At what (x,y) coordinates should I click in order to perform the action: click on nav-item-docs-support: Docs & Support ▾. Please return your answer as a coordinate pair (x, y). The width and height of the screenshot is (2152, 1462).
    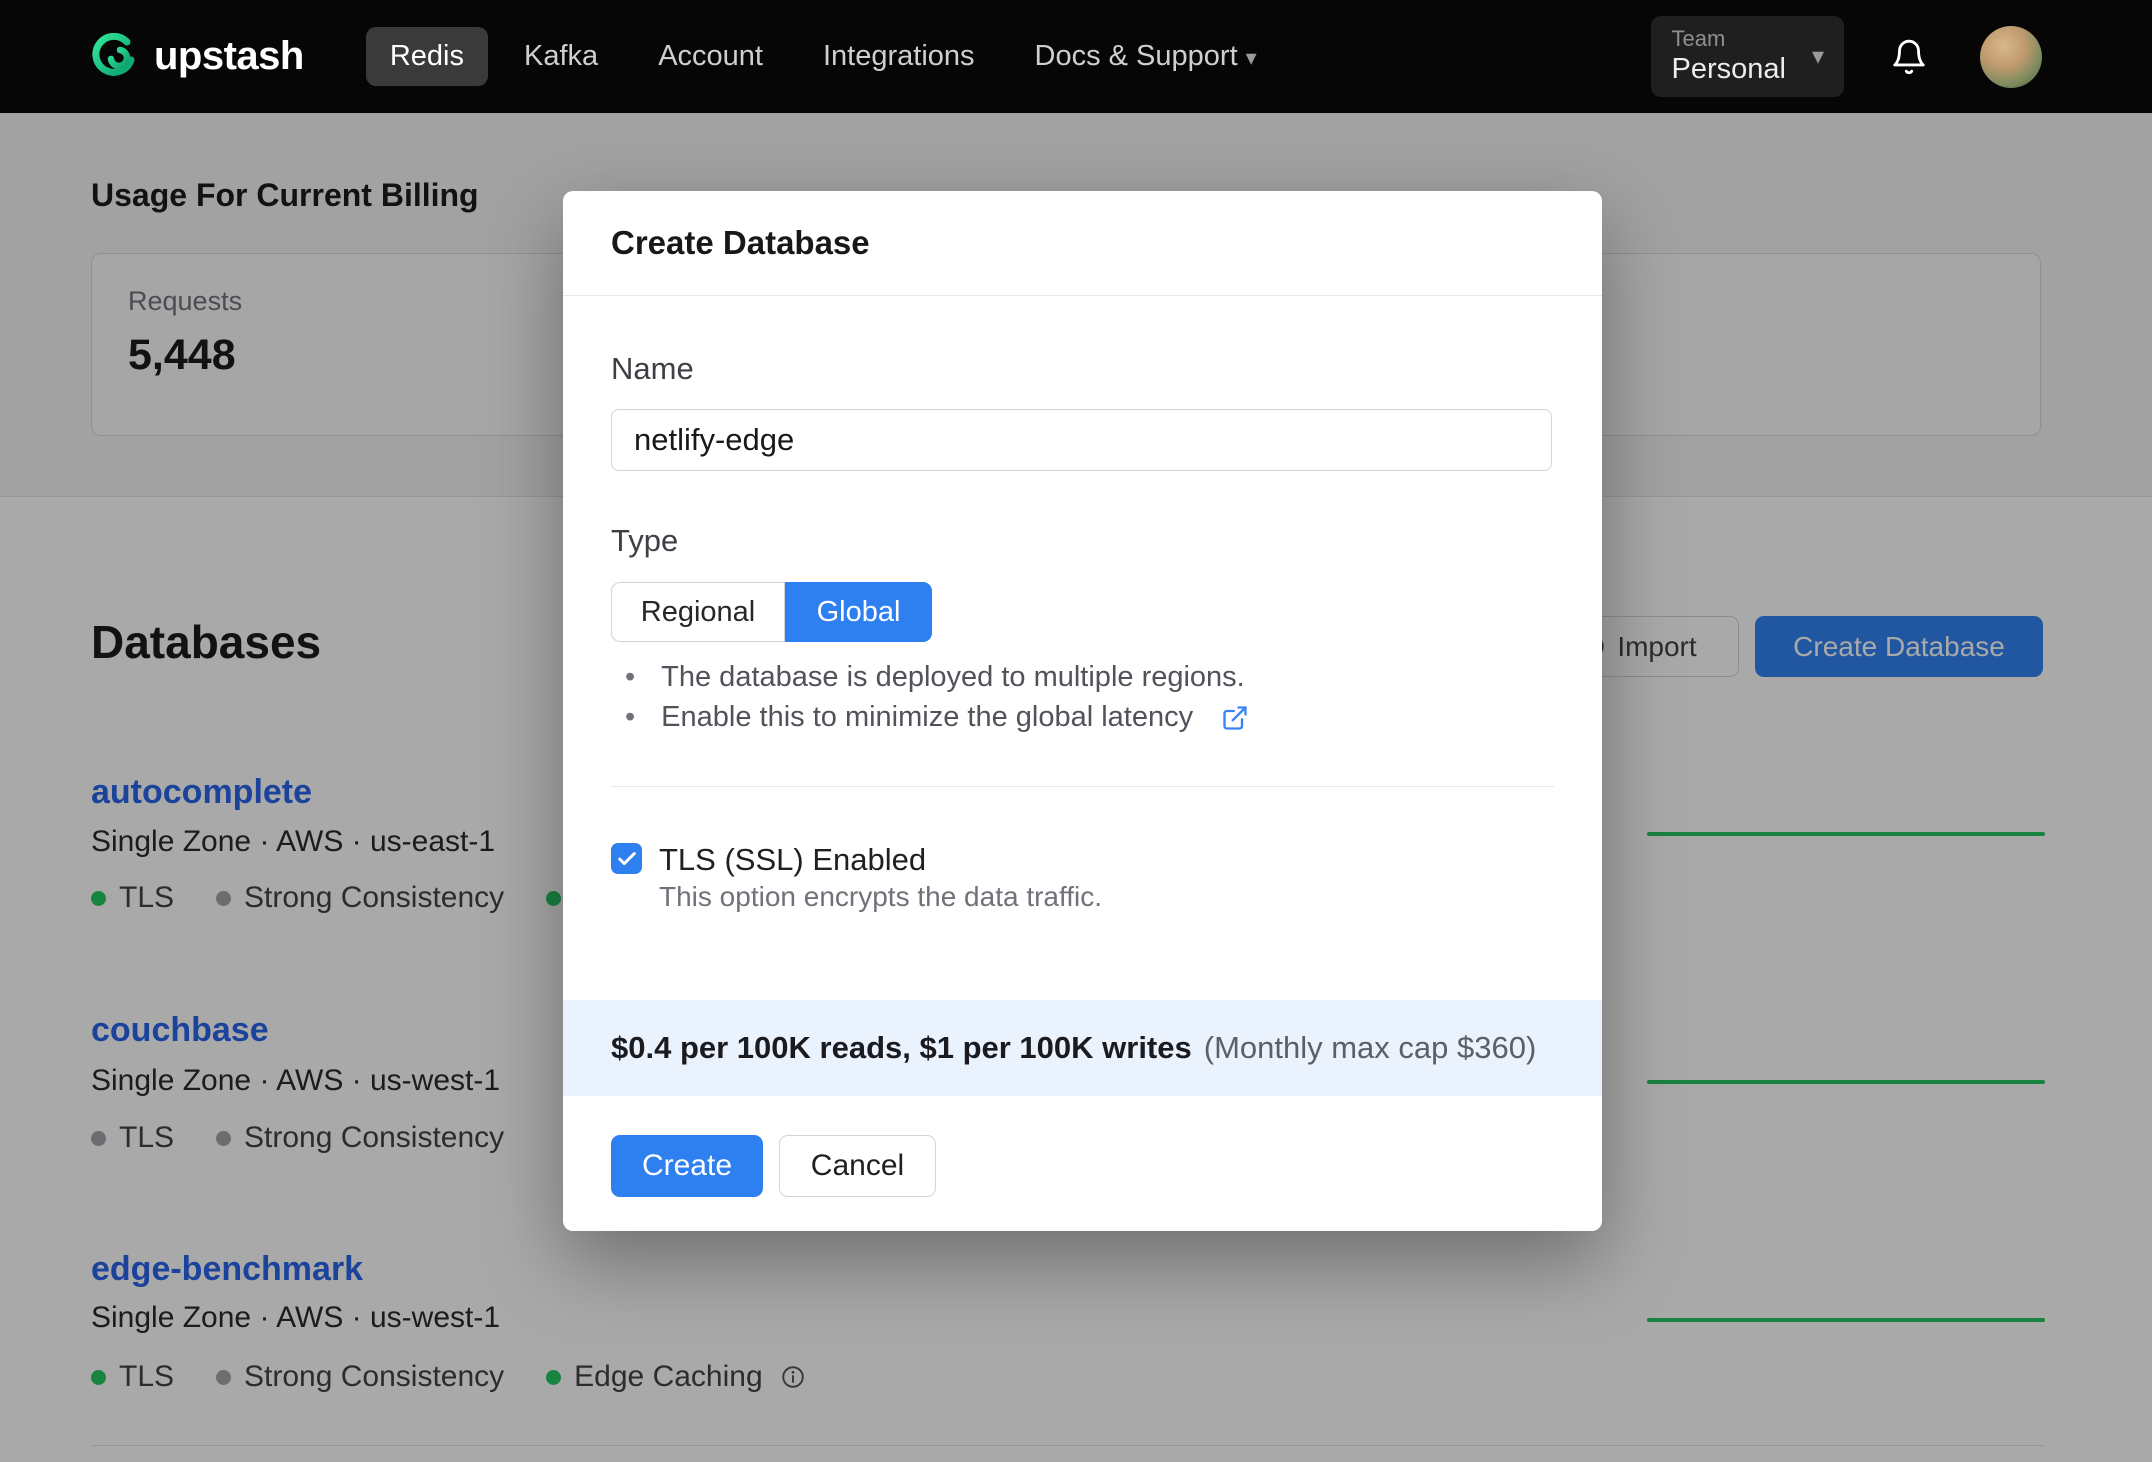
    Looking at the image, I should click on (1146, 56).